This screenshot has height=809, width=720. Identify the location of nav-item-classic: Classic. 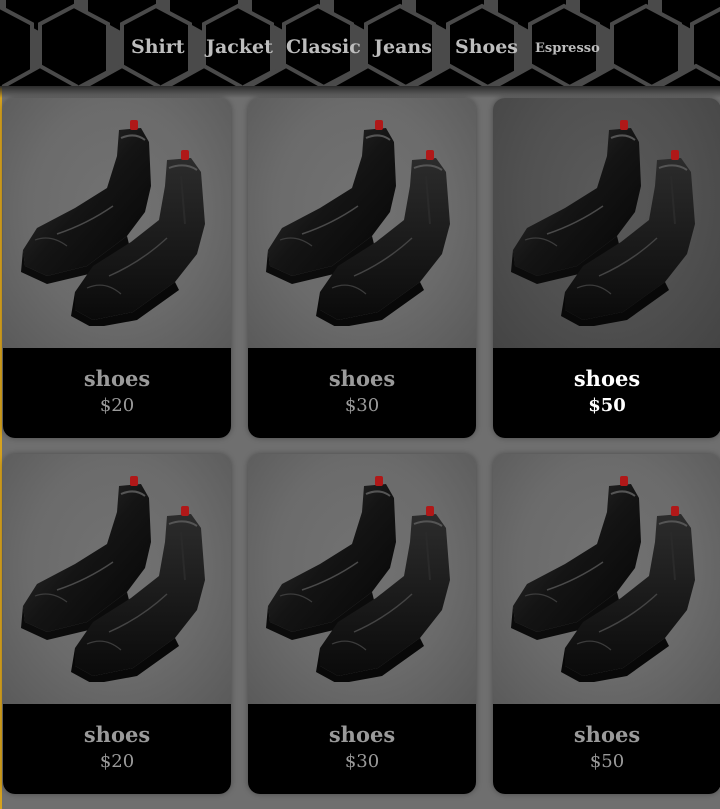
(323, 47).